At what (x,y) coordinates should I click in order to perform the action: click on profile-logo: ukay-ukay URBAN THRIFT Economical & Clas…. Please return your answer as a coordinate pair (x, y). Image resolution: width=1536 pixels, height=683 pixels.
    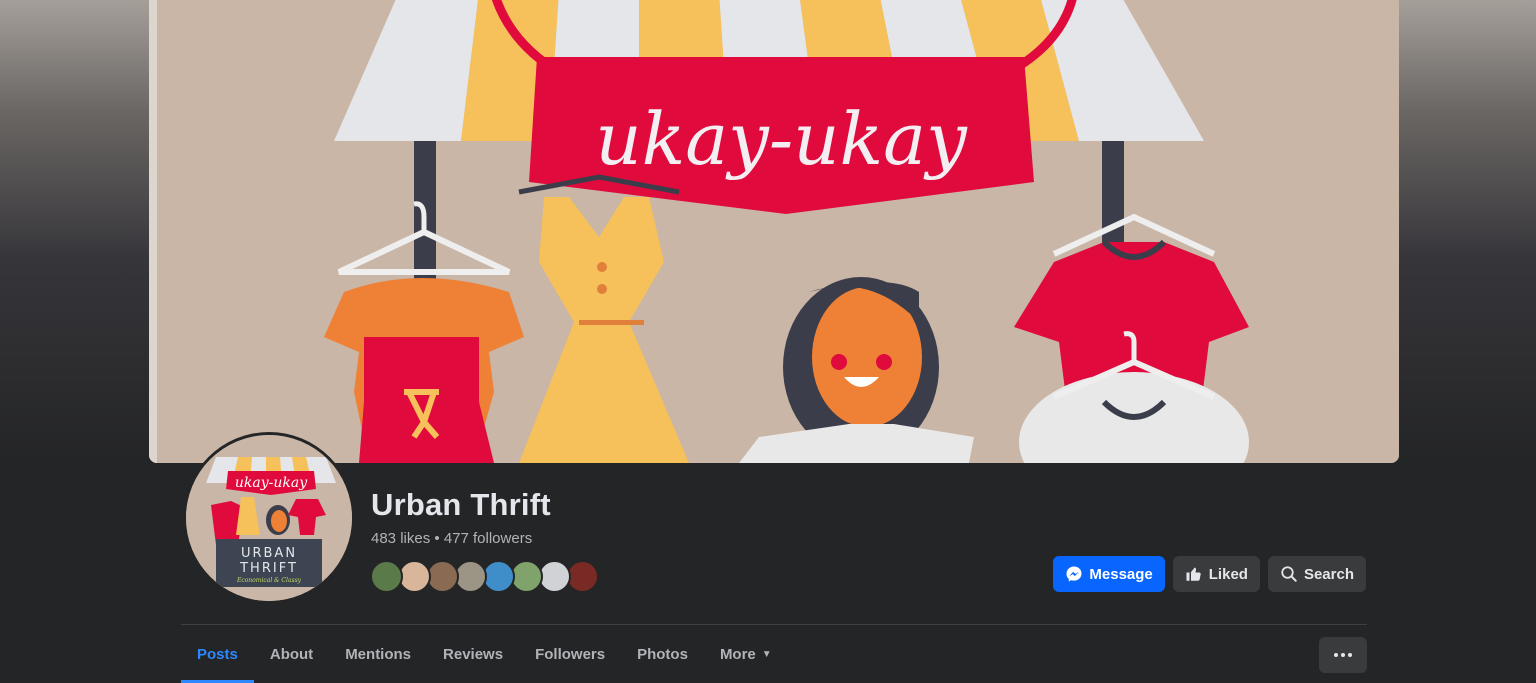
    Looking at the image, I should click on (269, 518).